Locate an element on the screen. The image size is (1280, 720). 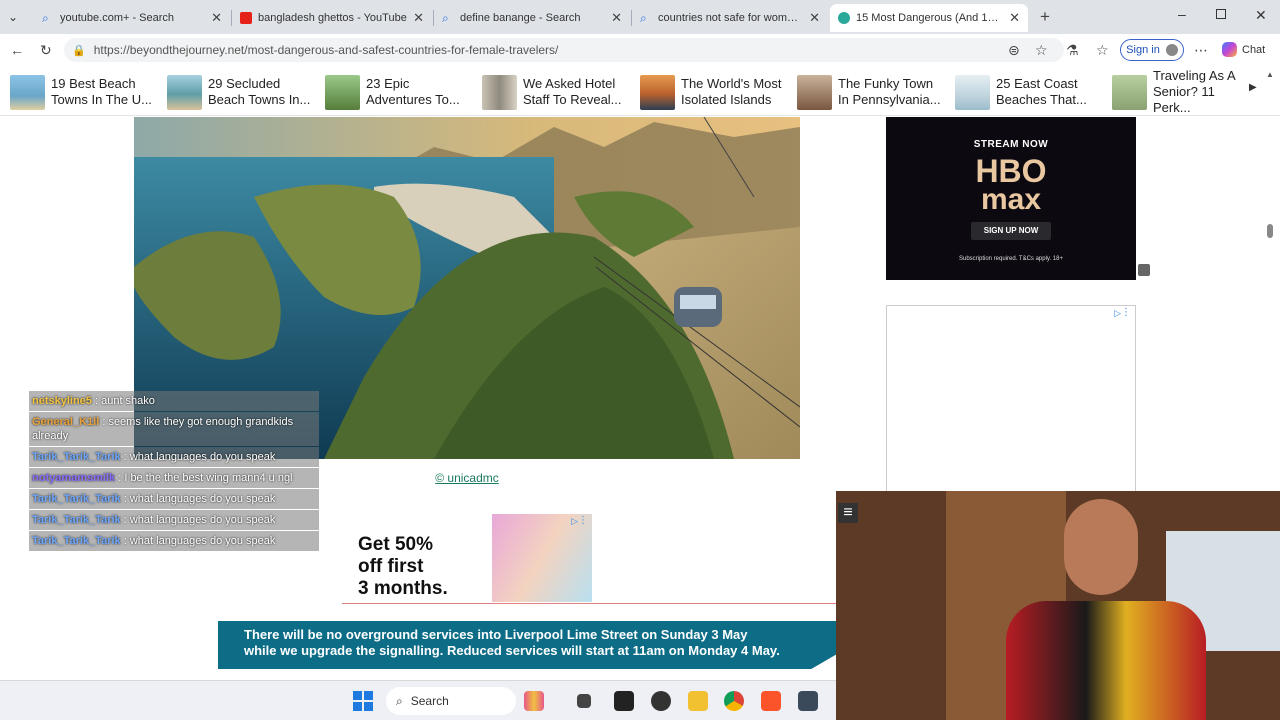
site-favicon-icon is located at coordinates (844, 18).